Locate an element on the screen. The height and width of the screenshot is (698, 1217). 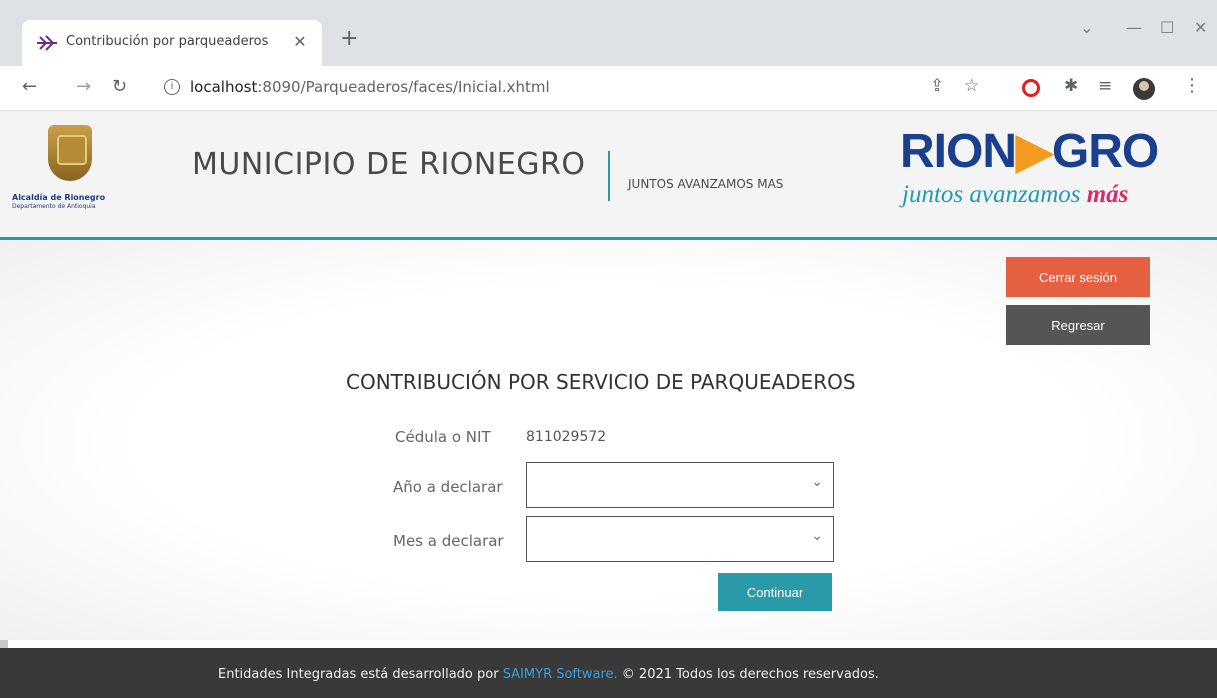
extensions-puzzle-icon: ✱ is located at coordinates (1071, 86).